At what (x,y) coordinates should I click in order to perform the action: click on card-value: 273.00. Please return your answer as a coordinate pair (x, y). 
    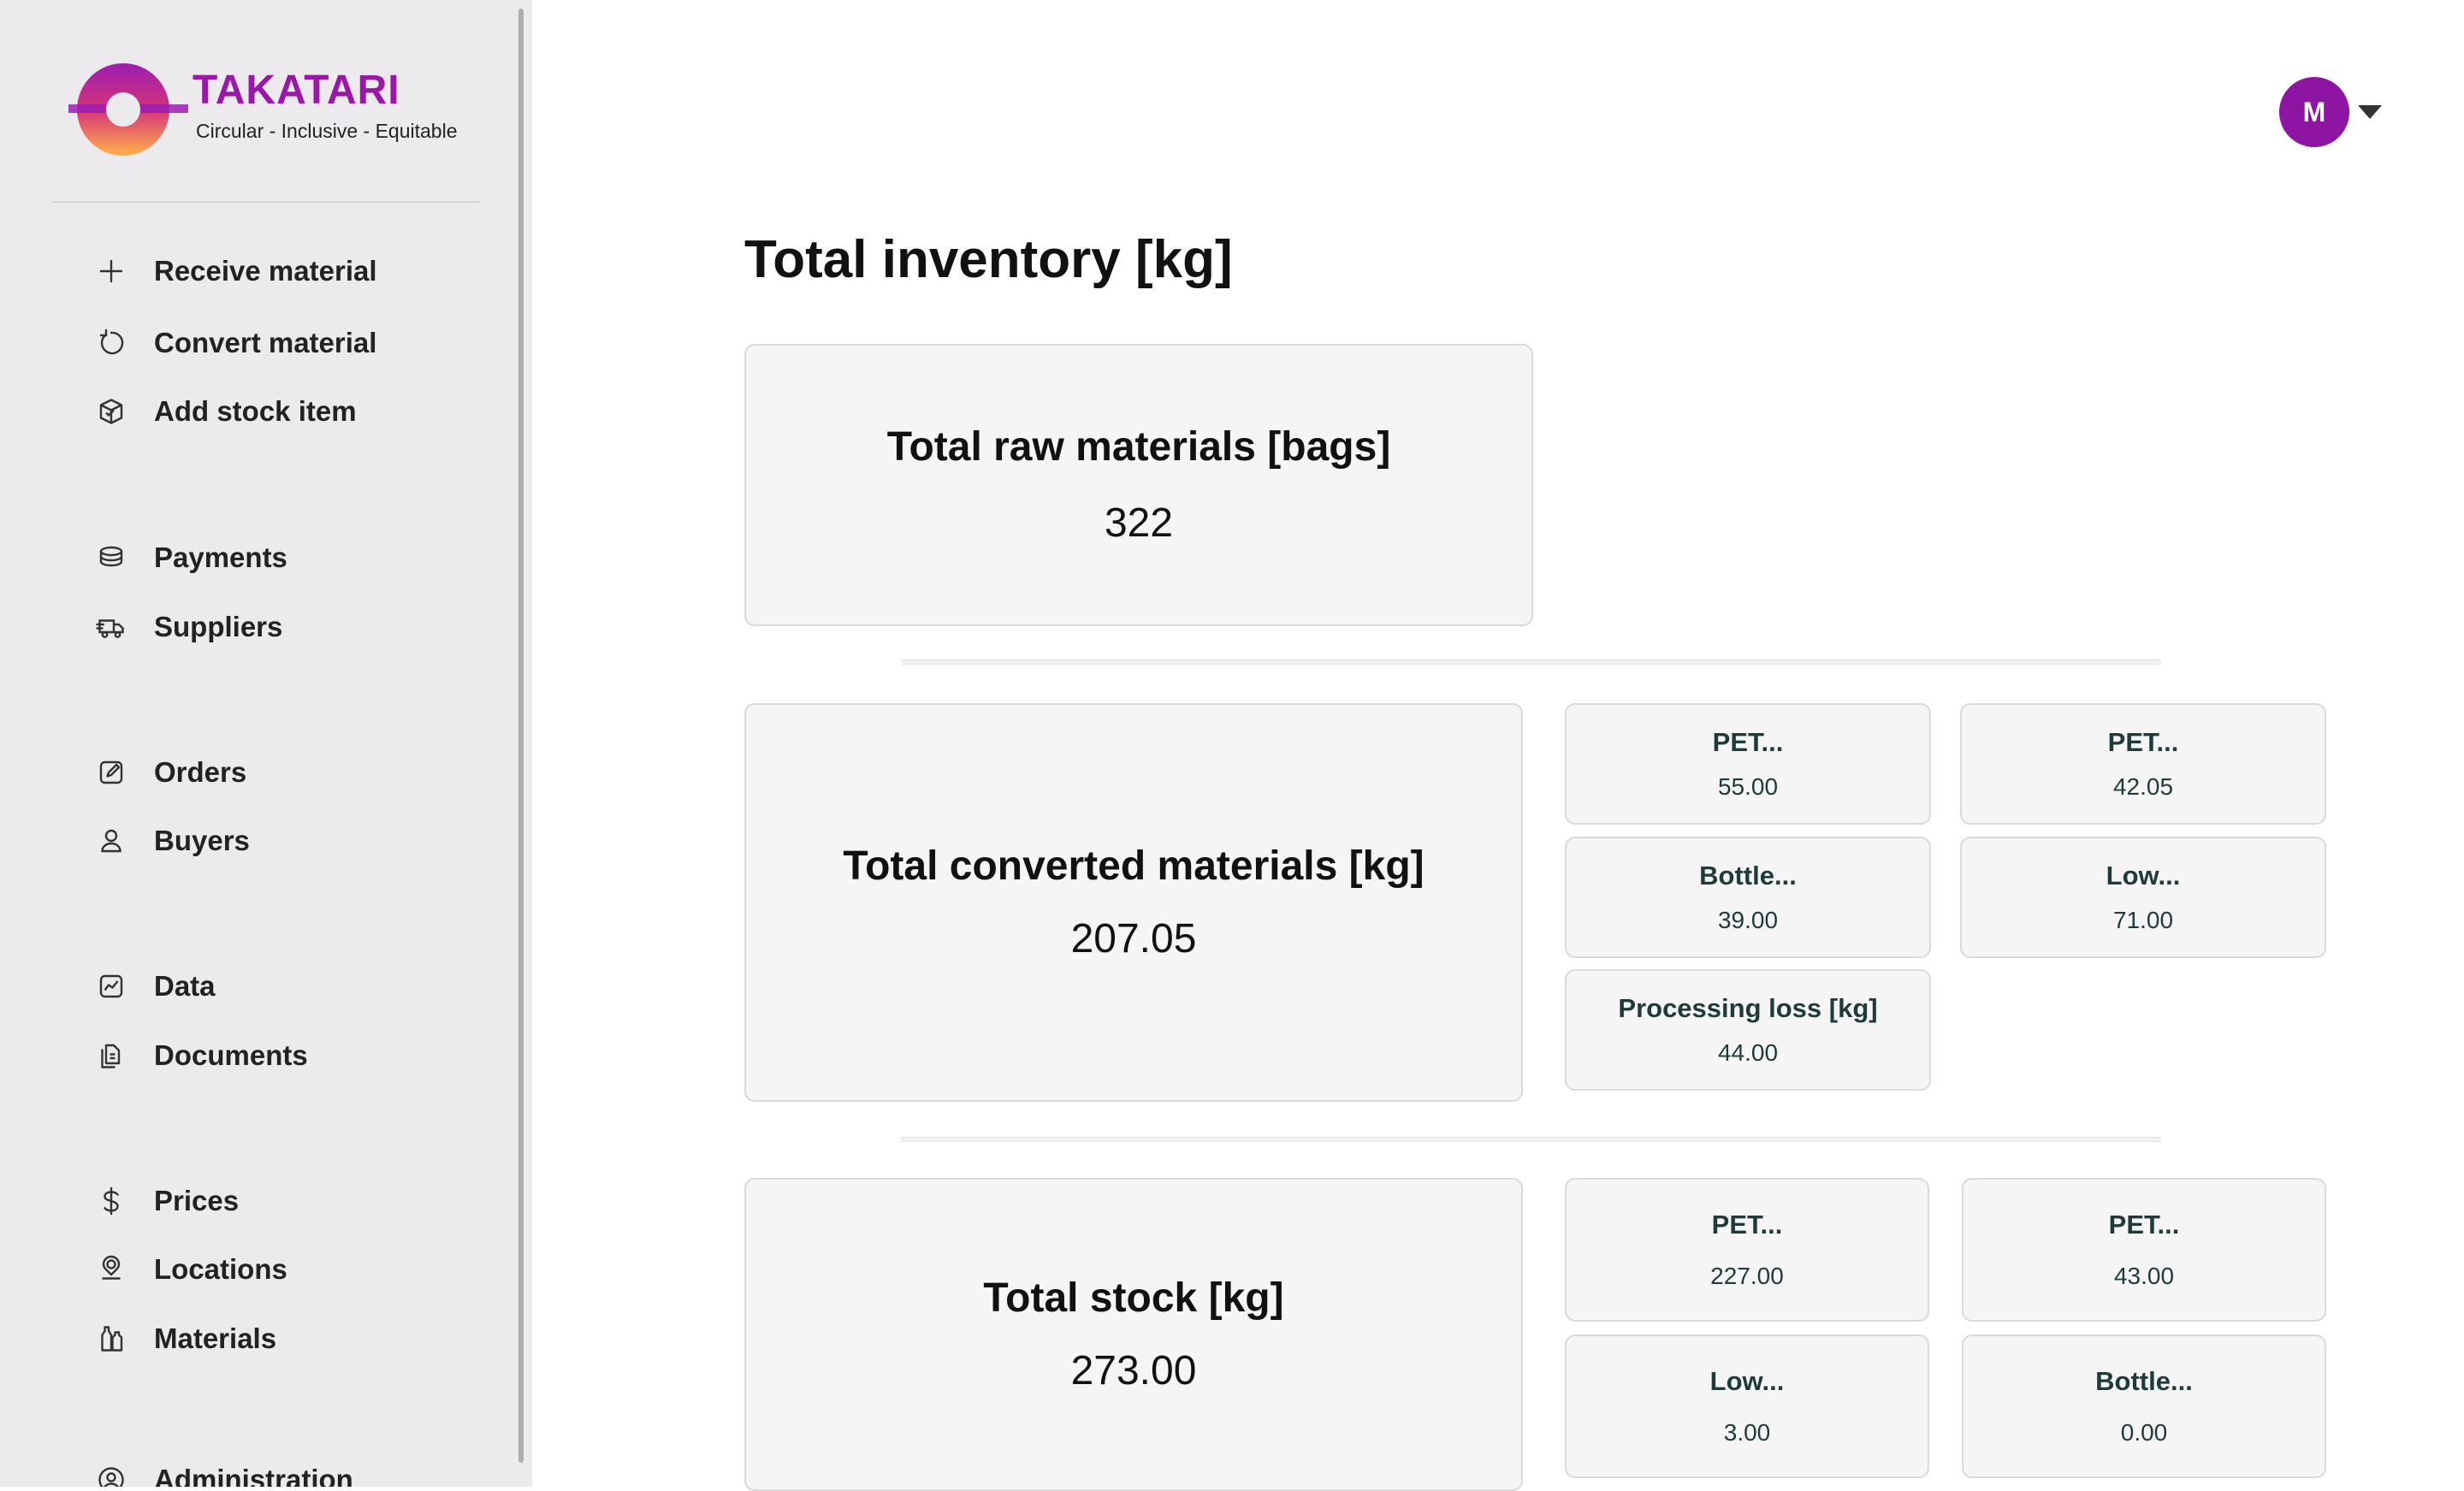
    Looking at the image, I should click on (1133, 1370).